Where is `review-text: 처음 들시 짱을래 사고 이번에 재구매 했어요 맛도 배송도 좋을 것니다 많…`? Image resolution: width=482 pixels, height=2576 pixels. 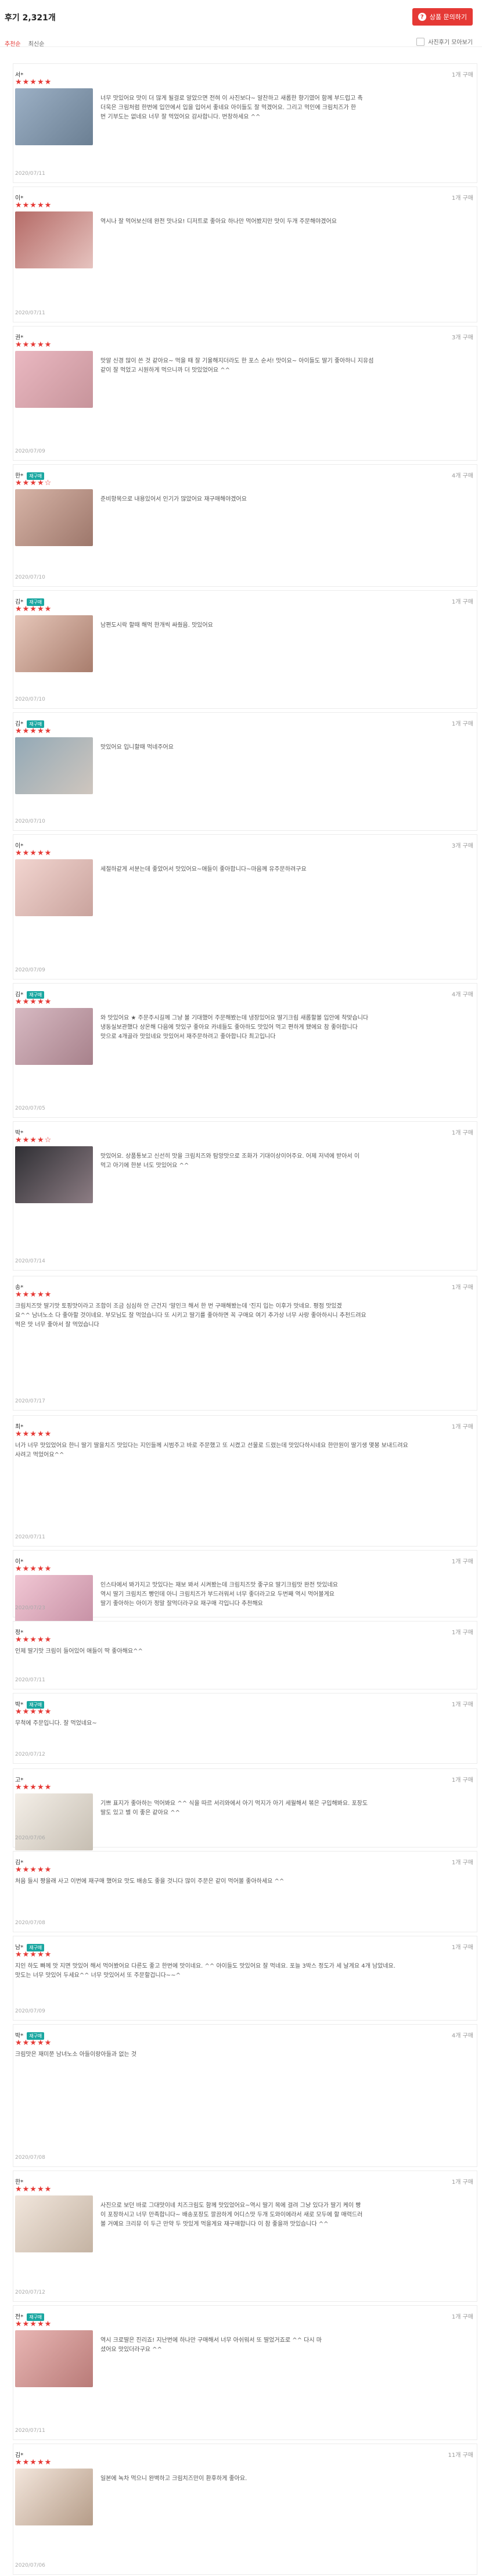
review-text: 처음 들시 짱을래 사고 이번에 재구매 했어요 맛도 배송도 좋을 것니다 많… is located at coordinates (150, 1881).